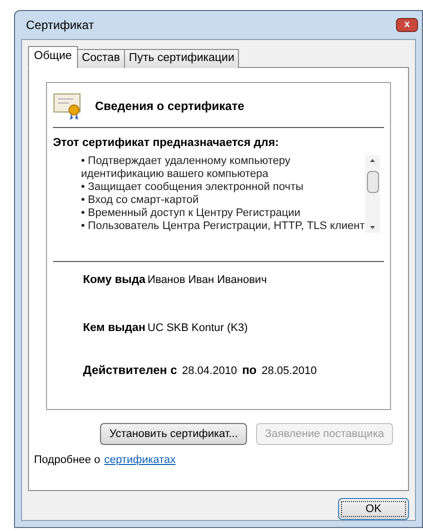 The width and height of the screenshot is (423, 531). What do you see at coordinates (289, 371) in the screenshot?
I see `field-value: 28.05.2010` at bounding box center [289, 371].